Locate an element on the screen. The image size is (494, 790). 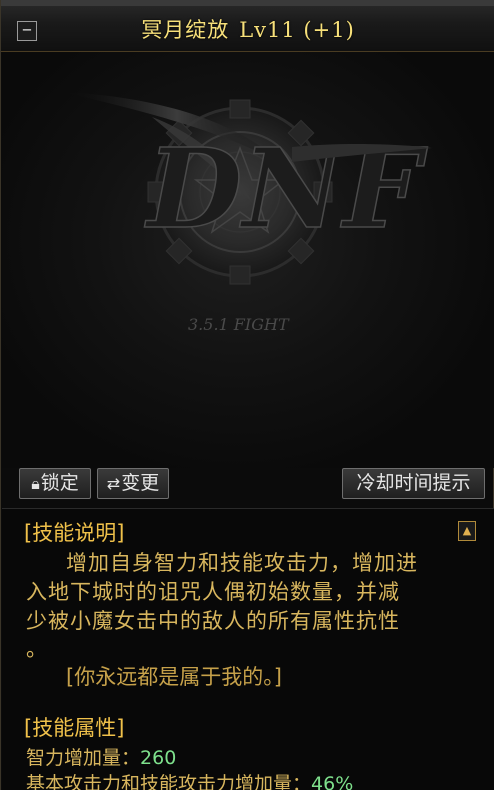
lock-icon: 🔒︎ is located at coordinates (35, 483).